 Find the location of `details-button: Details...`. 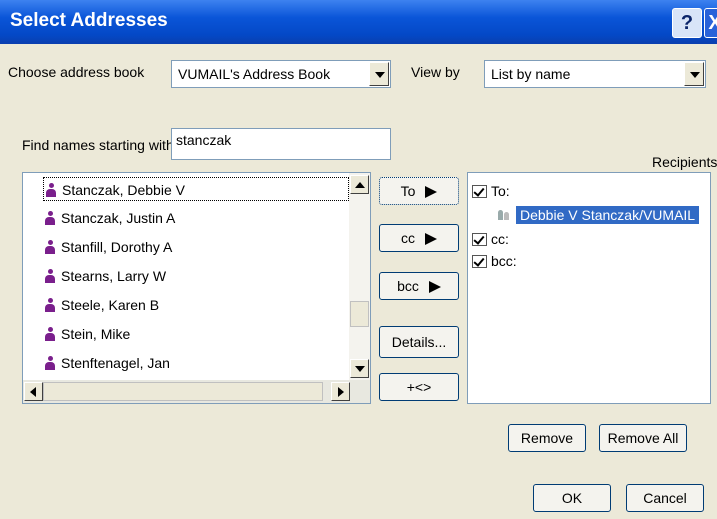

details-button: Details... is located at coordinates (419, 342).